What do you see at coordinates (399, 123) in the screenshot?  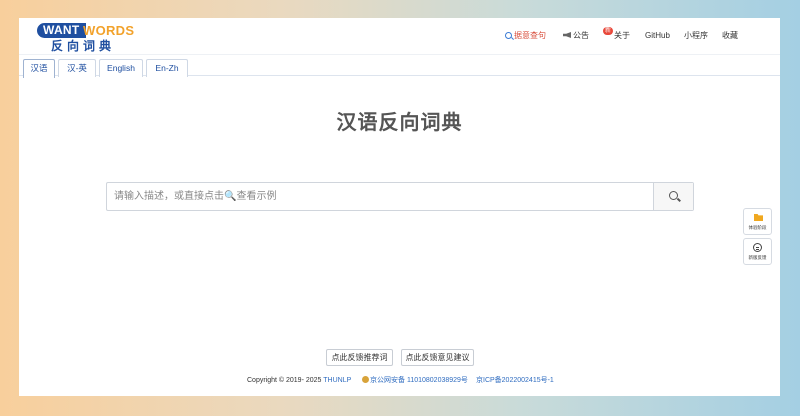 I see `page-title: 汉语反向词典` at bounding box center [399, 123].